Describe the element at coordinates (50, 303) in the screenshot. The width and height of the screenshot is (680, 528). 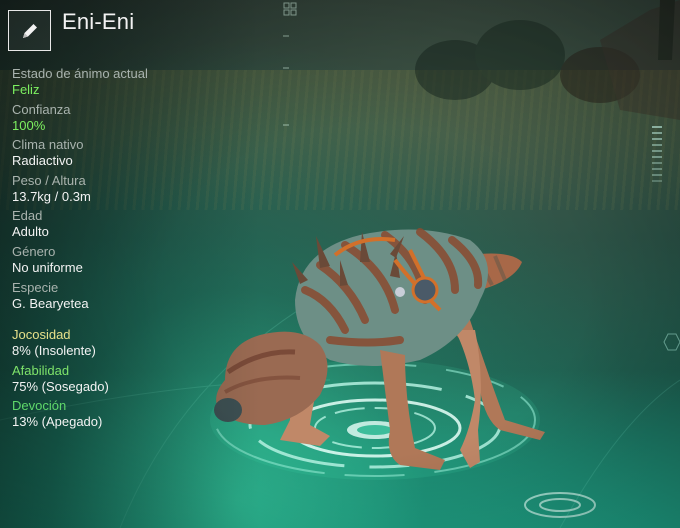
I see `stat-value: G. Bearyetea` at that location.